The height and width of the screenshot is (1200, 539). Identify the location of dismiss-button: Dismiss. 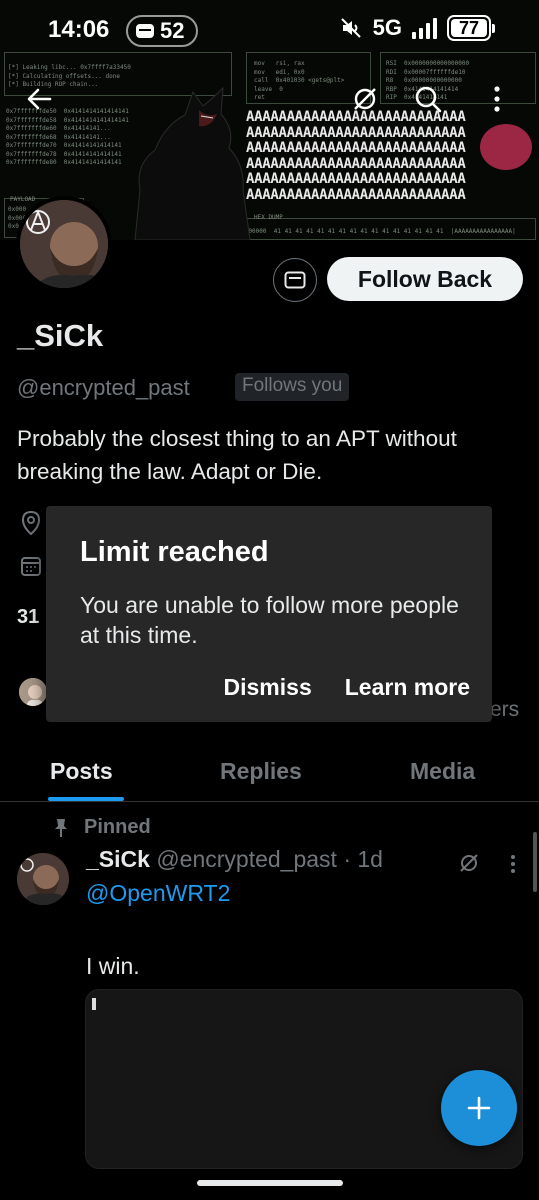
(268, 687).